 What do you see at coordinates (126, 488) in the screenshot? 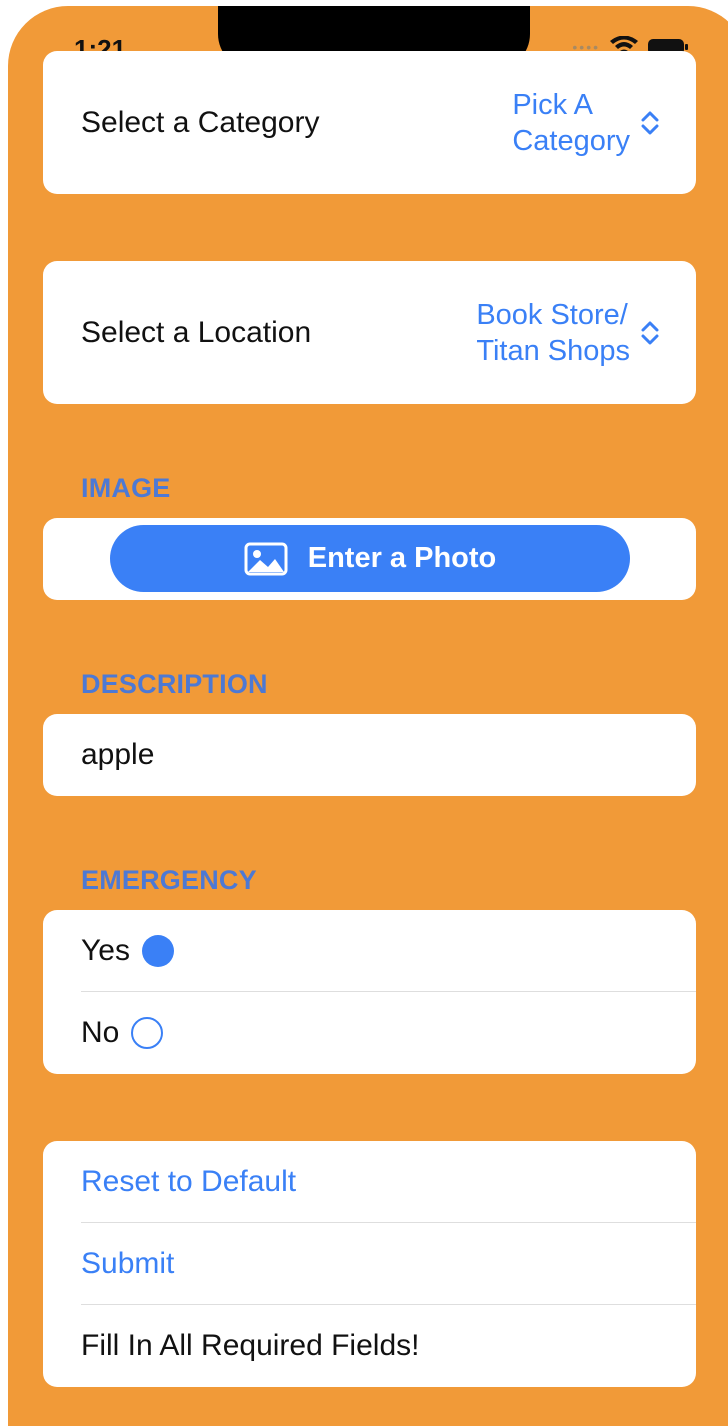
I see `image-section-header: IMAGE` at bounding box center [126, 488].